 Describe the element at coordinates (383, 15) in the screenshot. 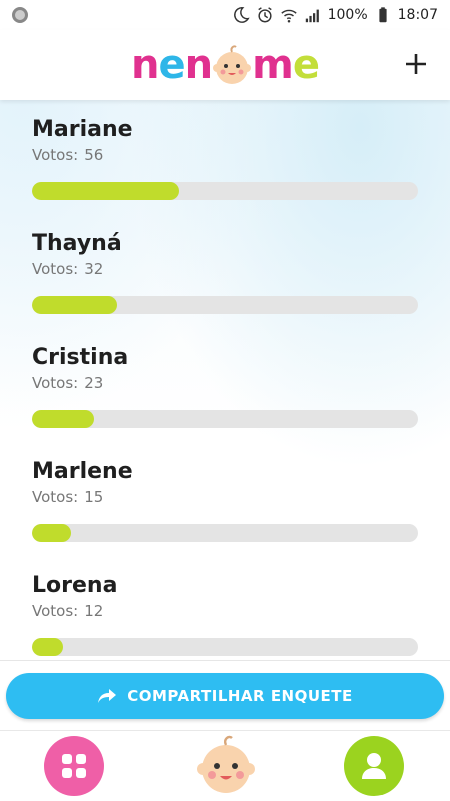

I see `battery-icon` at that location.